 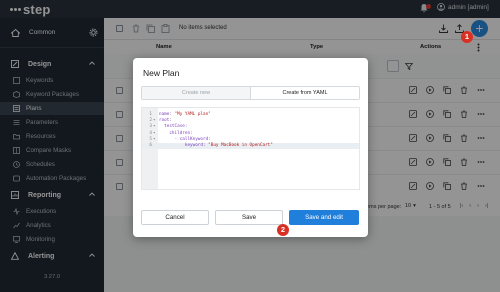 I want to click on code-text: testCase:, so click(x=173, y=127).